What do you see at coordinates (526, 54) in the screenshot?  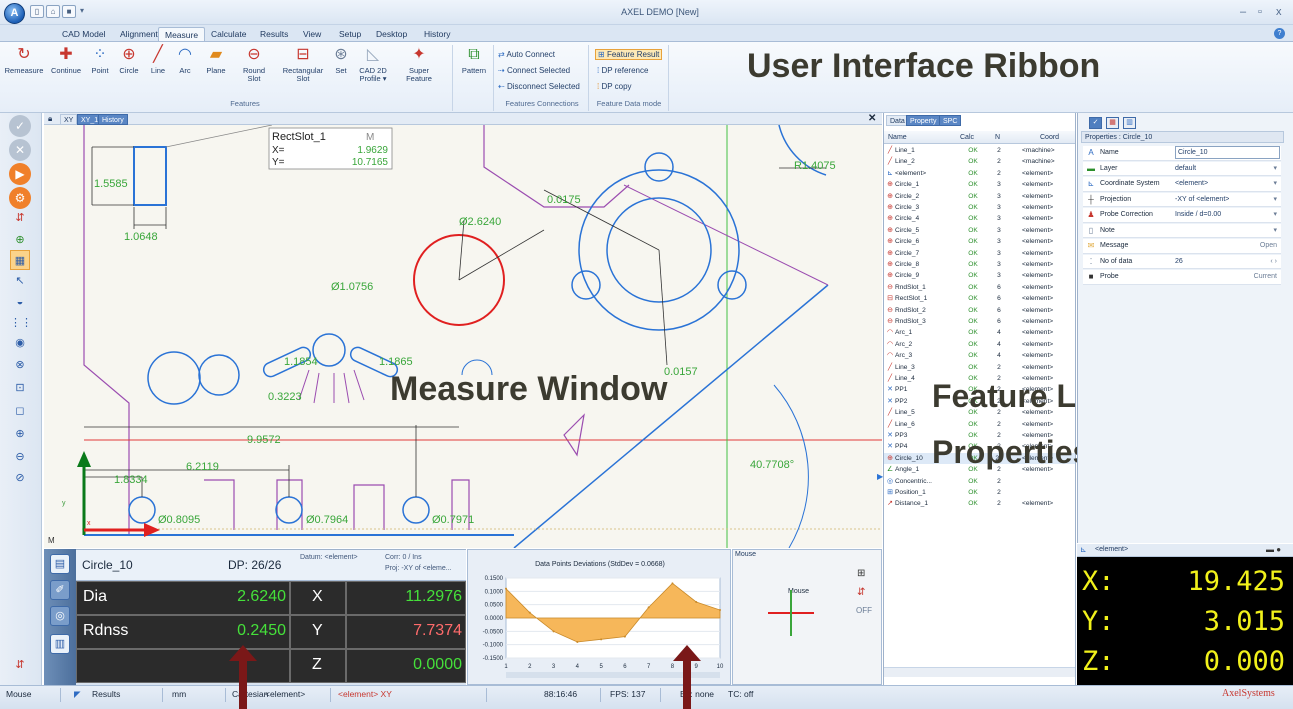 I see `auto-connect-button: ⇄ Auto Connect` at bounding box center [526, 54].